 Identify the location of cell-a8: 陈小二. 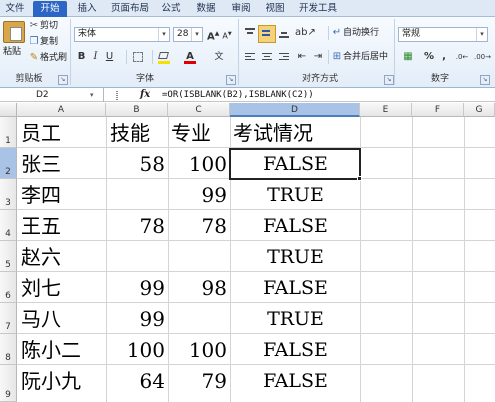
(63, 351).